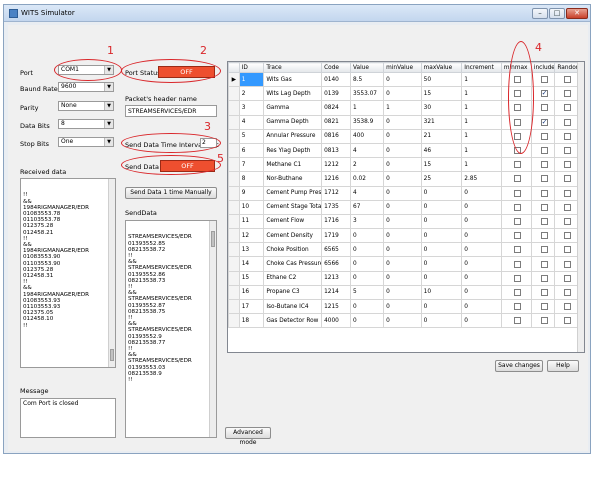  What do you see at coordinates (293, 165) in the screenshot?
I see `cell-trace: Methane C1` at bounding box center [293, 165].